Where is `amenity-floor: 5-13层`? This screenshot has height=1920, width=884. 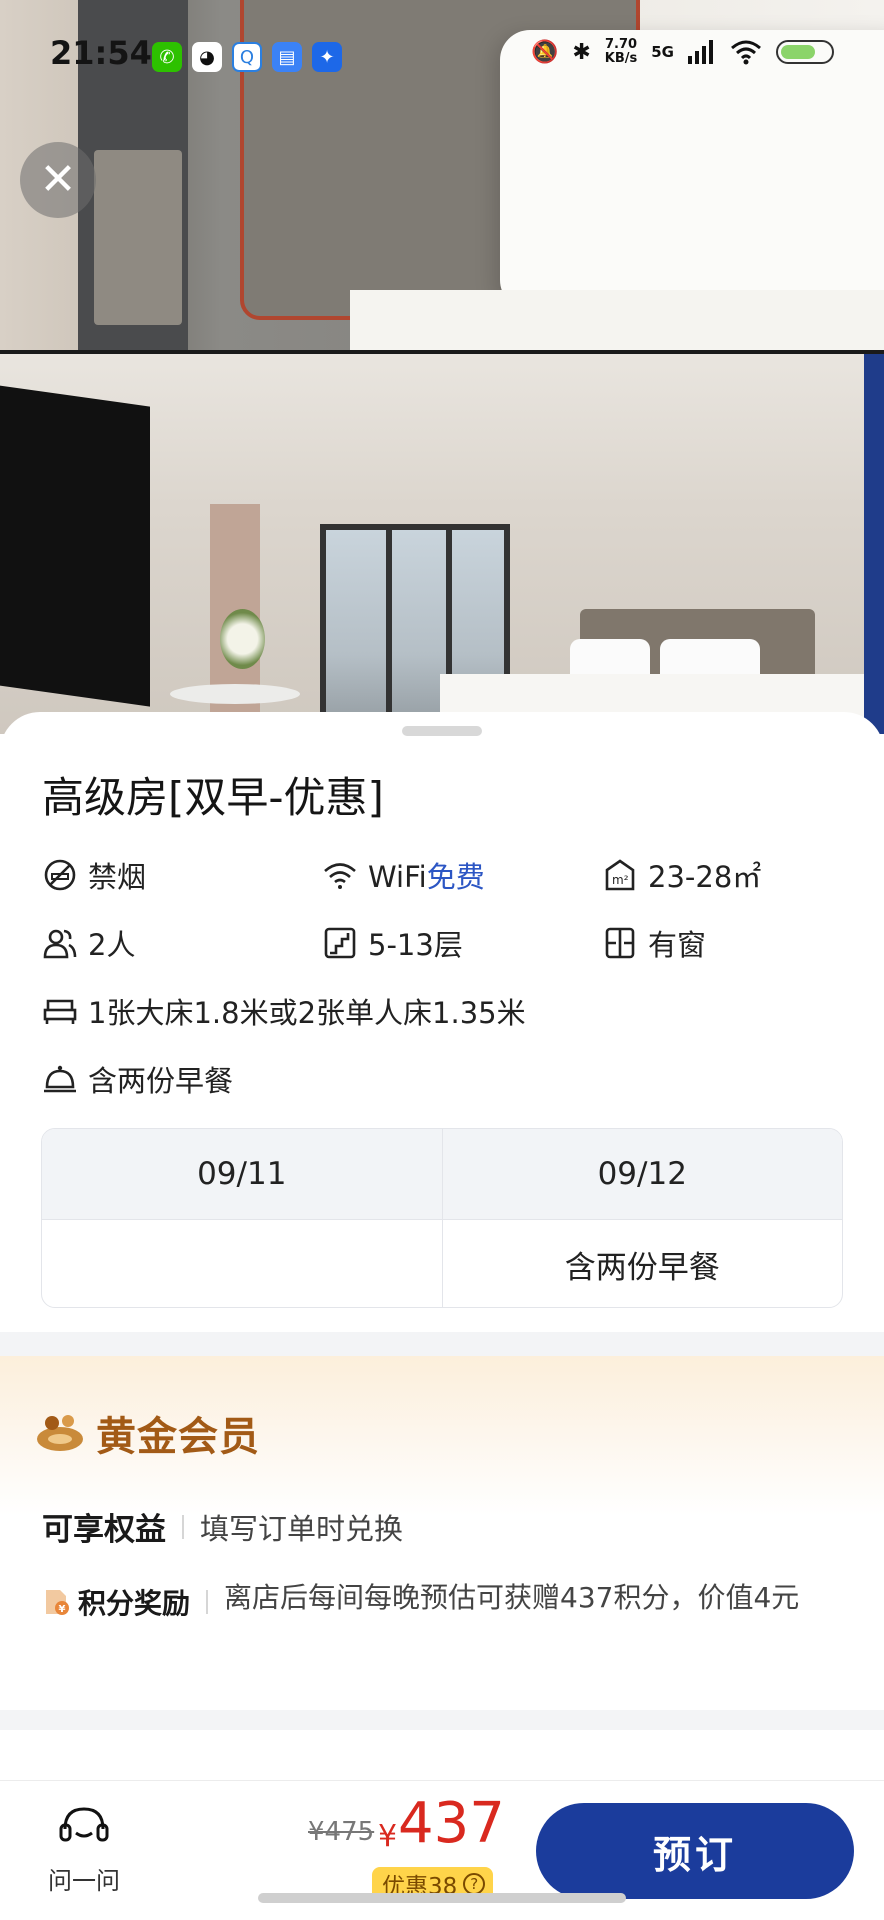
amenity-floor: 5-13层 is located at coordinates (392, 943).